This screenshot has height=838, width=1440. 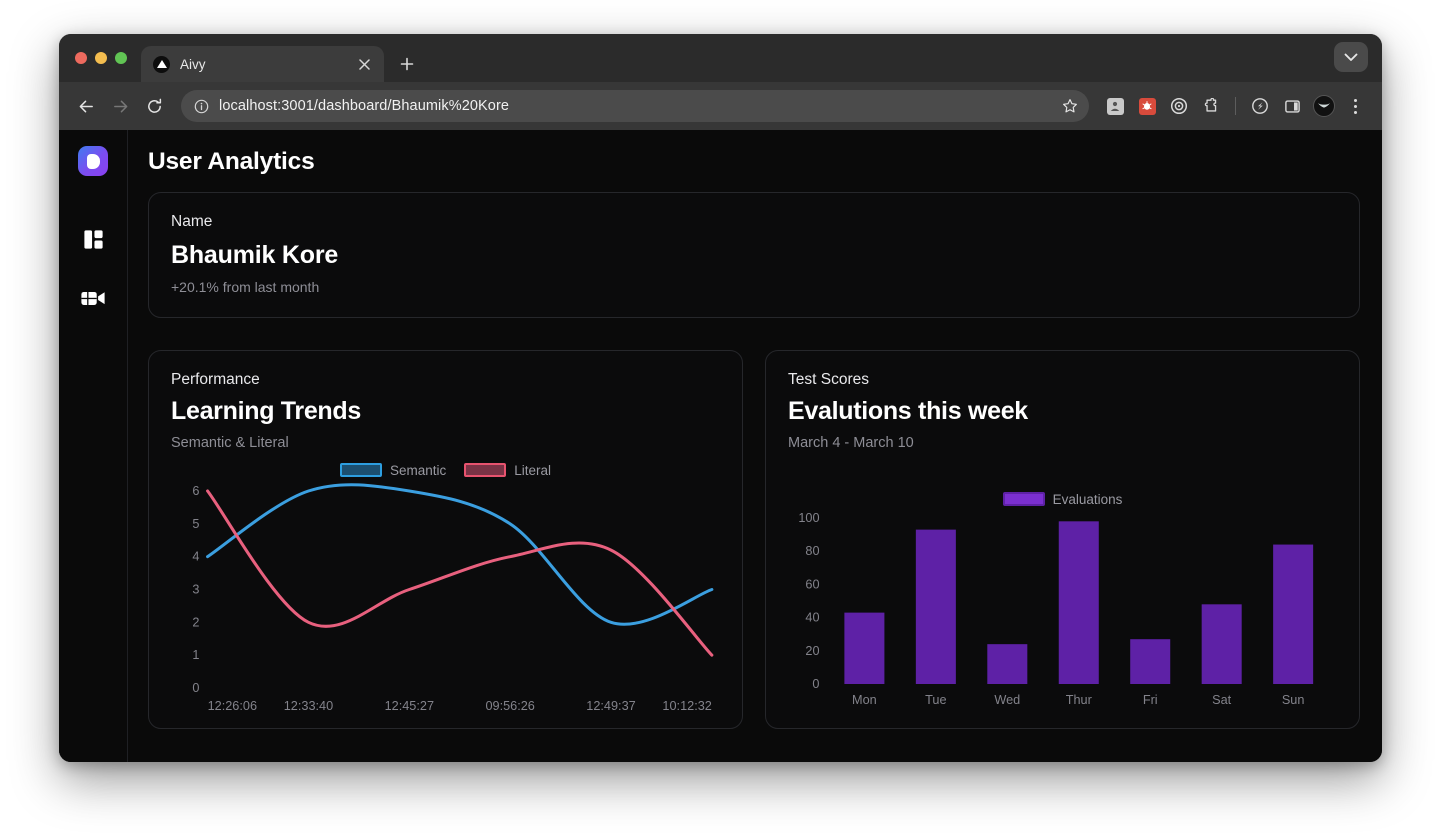 What do you see at coordinates (121, 58) in the screenshot?
I see `maximize-window-button` at bounding box center [121, 58].